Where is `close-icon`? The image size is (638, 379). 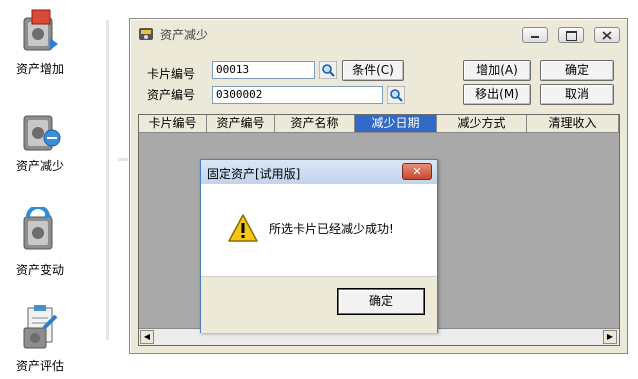
close-icon is located at coordinates (607, 35).